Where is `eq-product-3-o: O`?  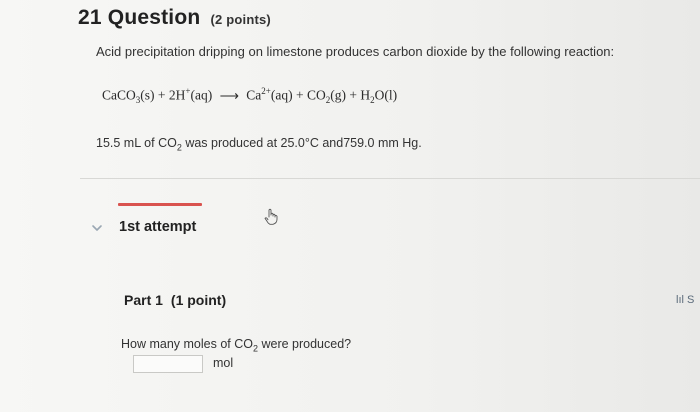
eq-product-3-o: O is located at coordinates (379, 95).